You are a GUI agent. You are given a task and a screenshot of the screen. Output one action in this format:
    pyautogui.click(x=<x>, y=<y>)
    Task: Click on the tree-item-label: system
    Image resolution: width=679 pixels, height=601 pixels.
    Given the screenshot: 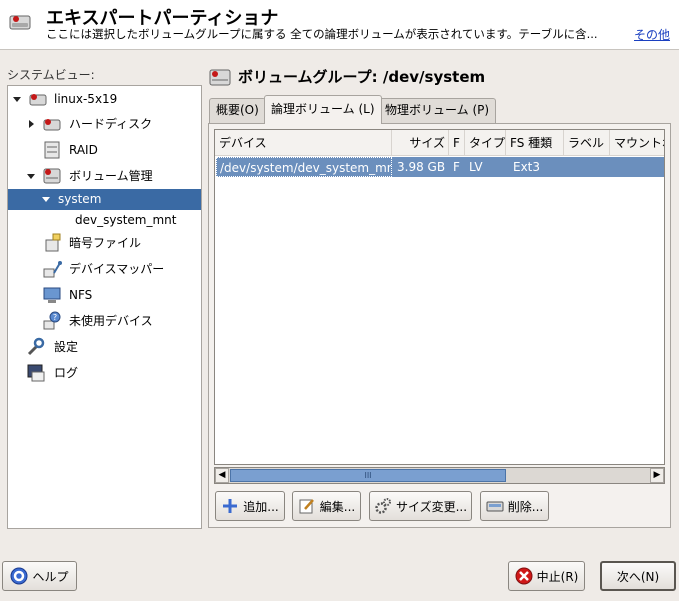 What is the action you would take?
    pyautogui.click(x=80, y=199)
    